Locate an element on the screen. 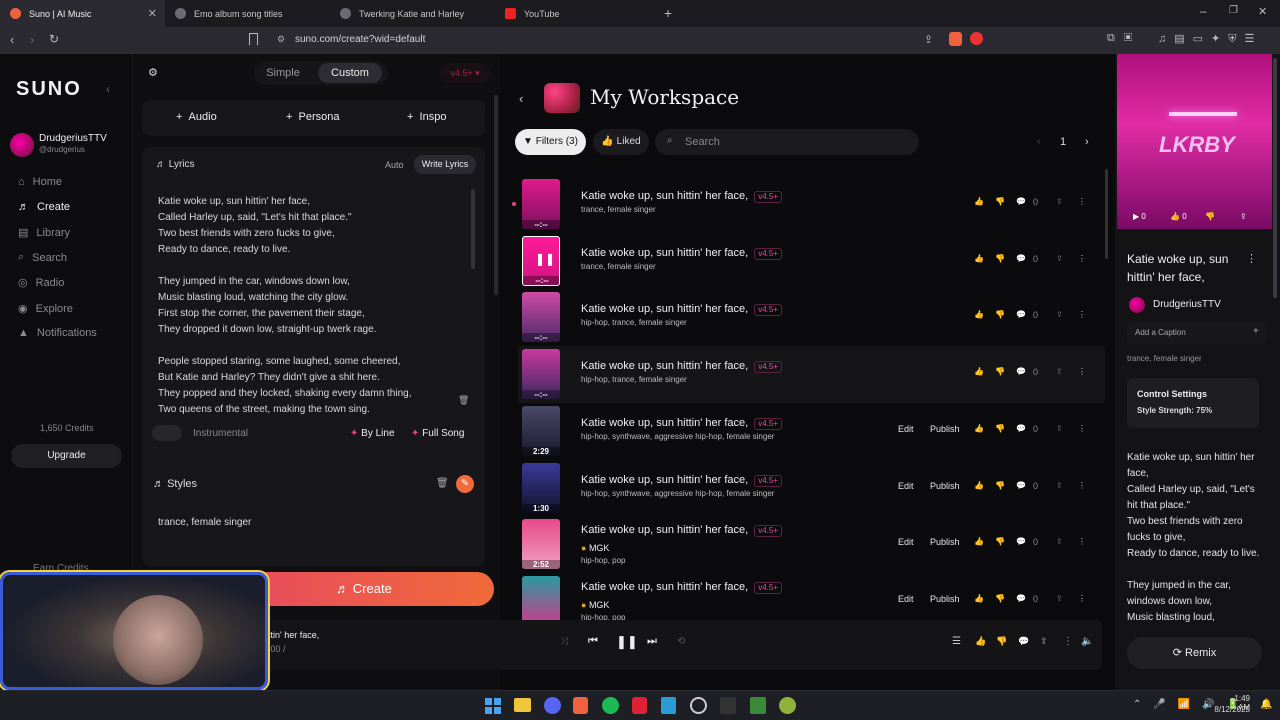  back-icon: ‹ is located at coordinates (12, 39).